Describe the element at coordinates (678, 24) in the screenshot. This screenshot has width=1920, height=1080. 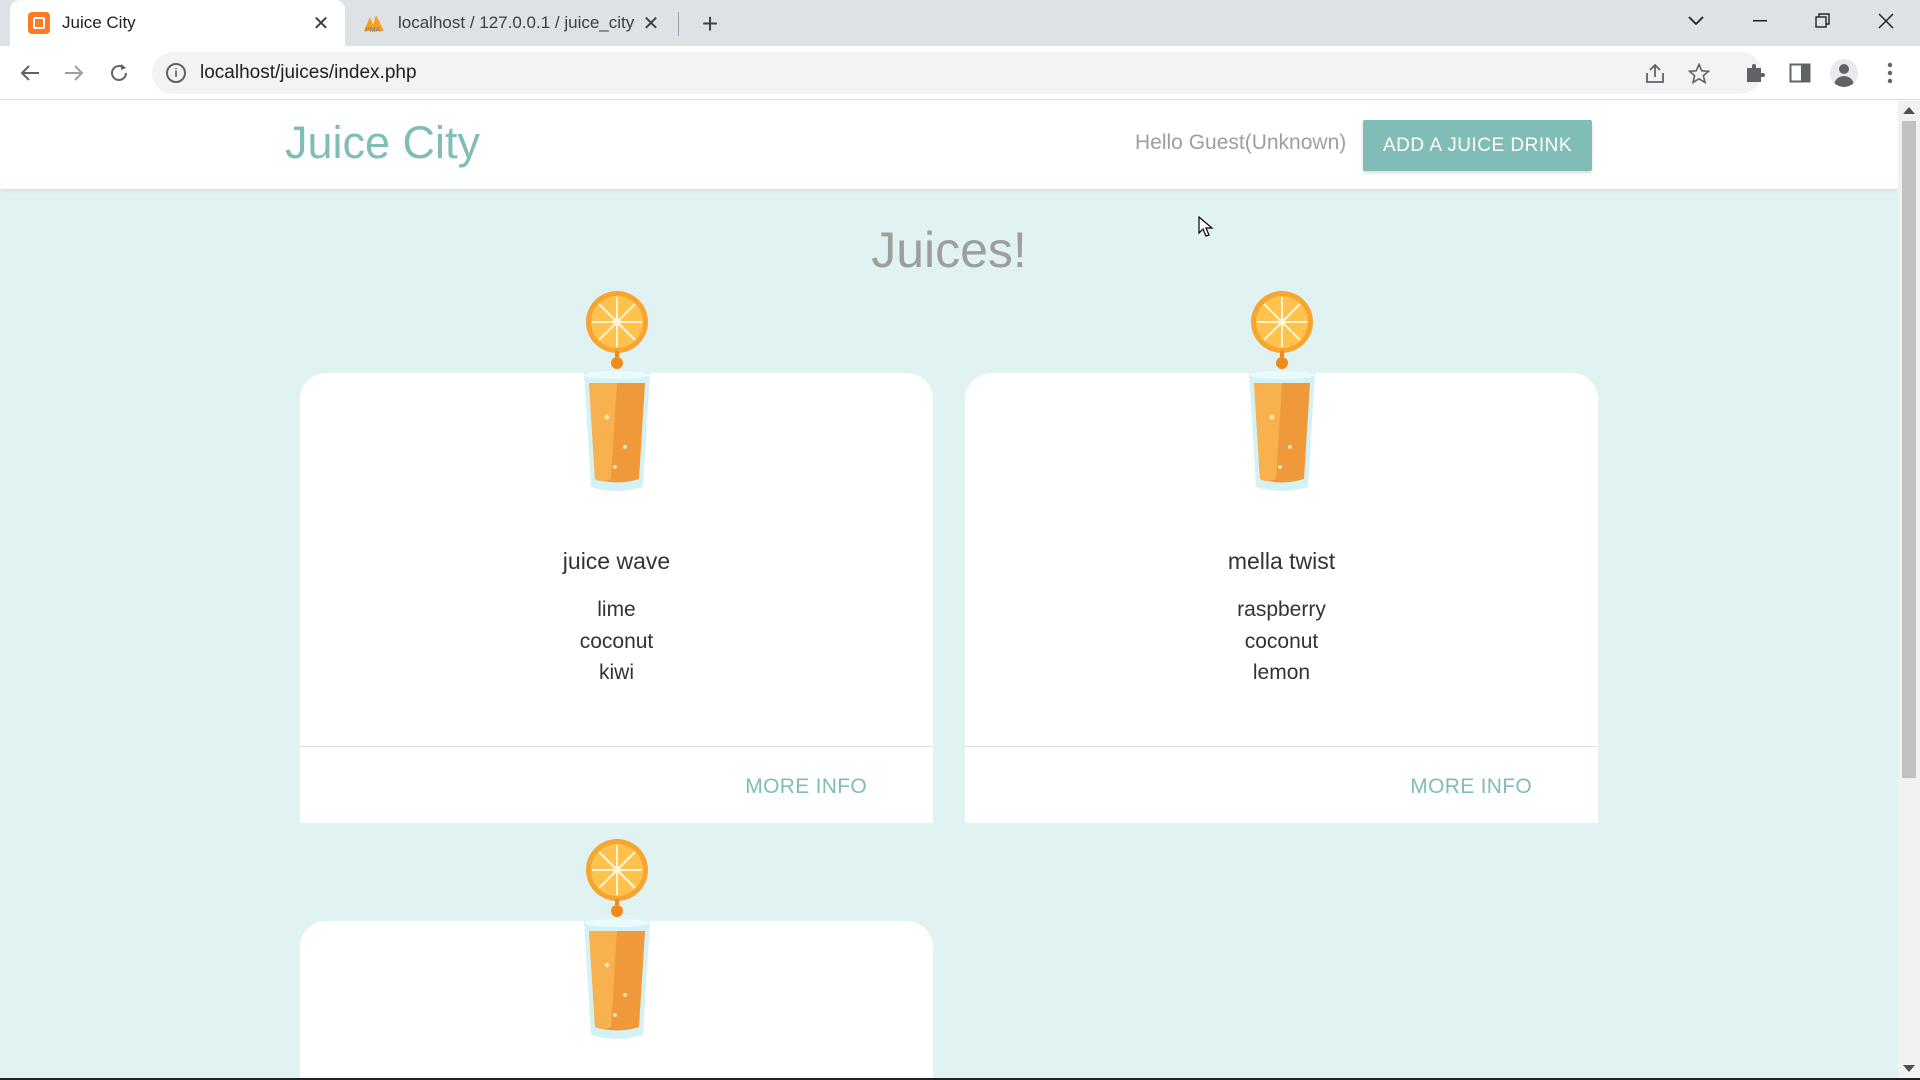
I see `tab-separator` at that location.